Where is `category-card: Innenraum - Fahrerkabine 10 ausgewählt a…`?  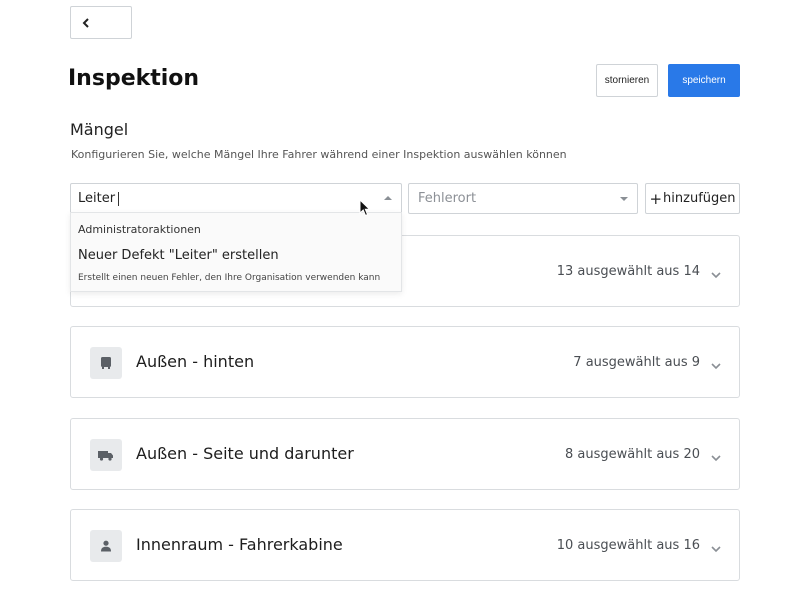 category-card: Innenraum - Fahrerkabine 10 ausgewählt a… is located at coordinates (405, 545).